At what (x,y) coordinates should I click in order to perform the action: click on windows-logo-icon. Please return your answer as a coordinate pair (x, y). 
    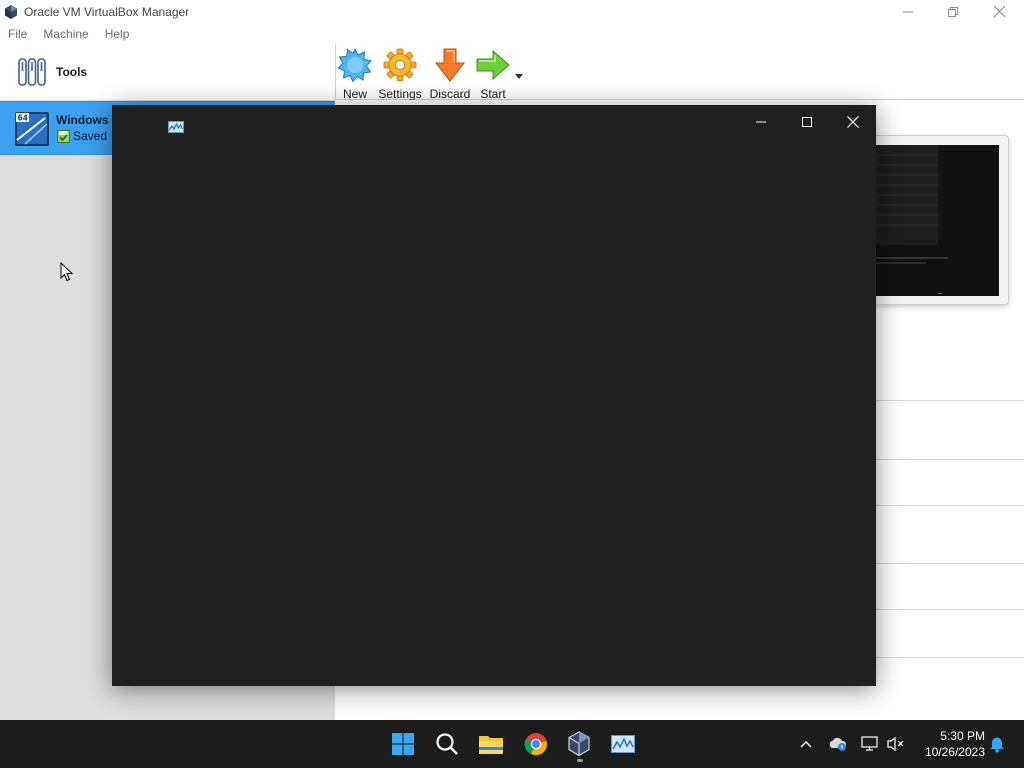
    Looking at the image, I should click on (403, 744).